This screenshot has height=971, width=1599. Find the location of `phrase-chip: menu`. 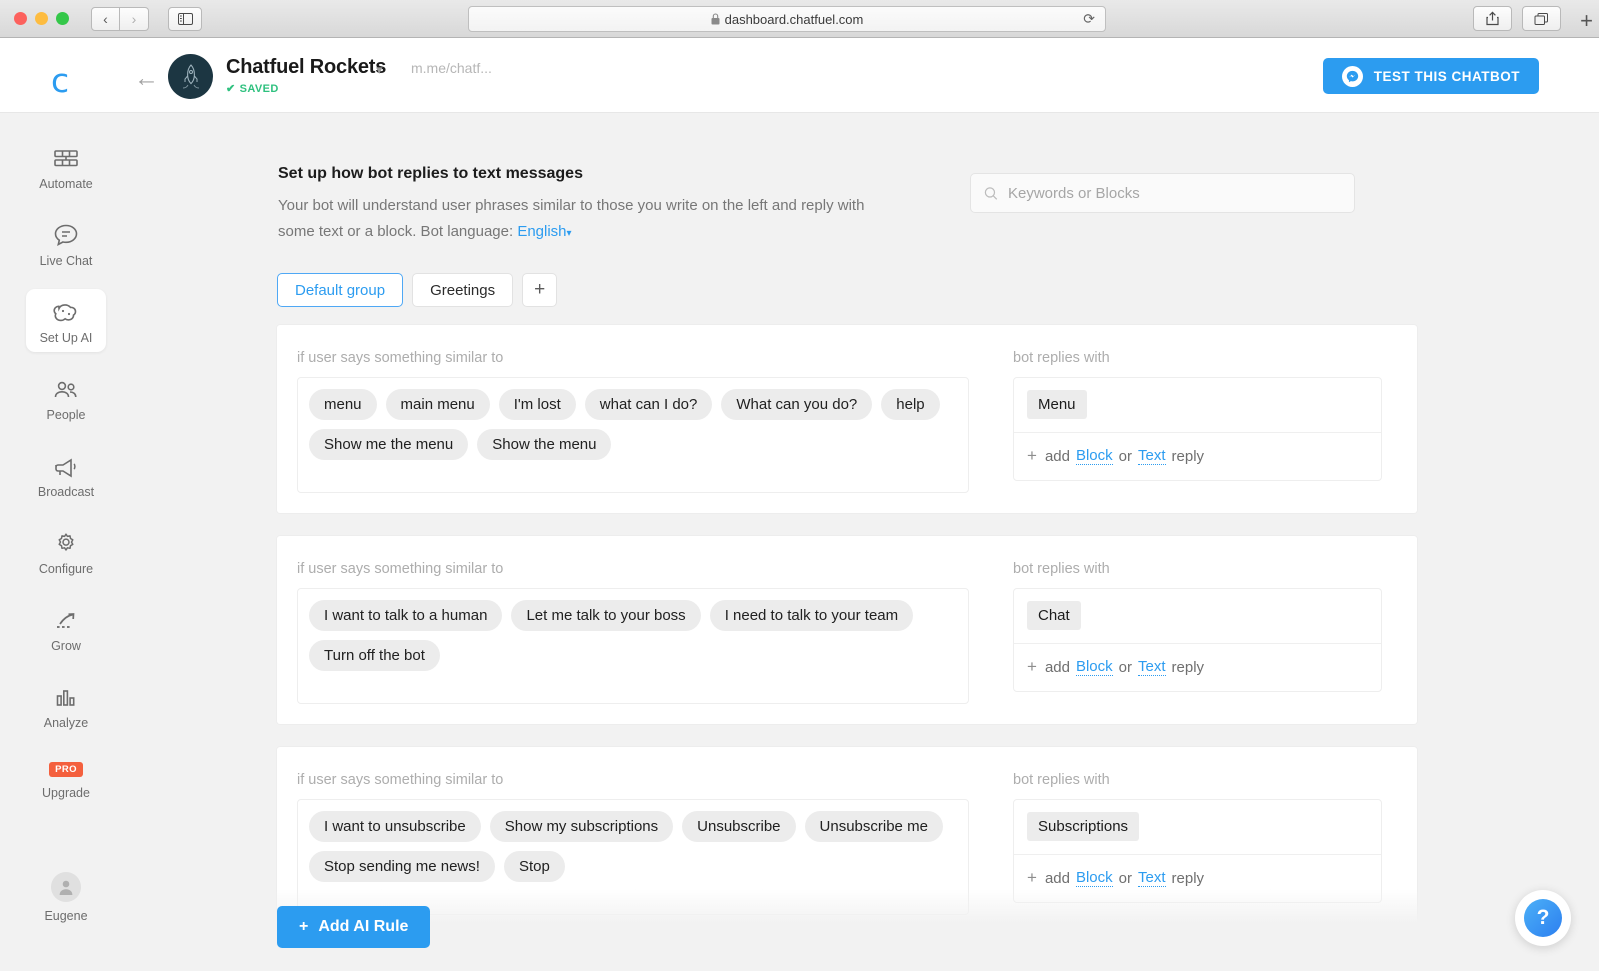

phrase-chip: menu is located at coordinates (343, 404).